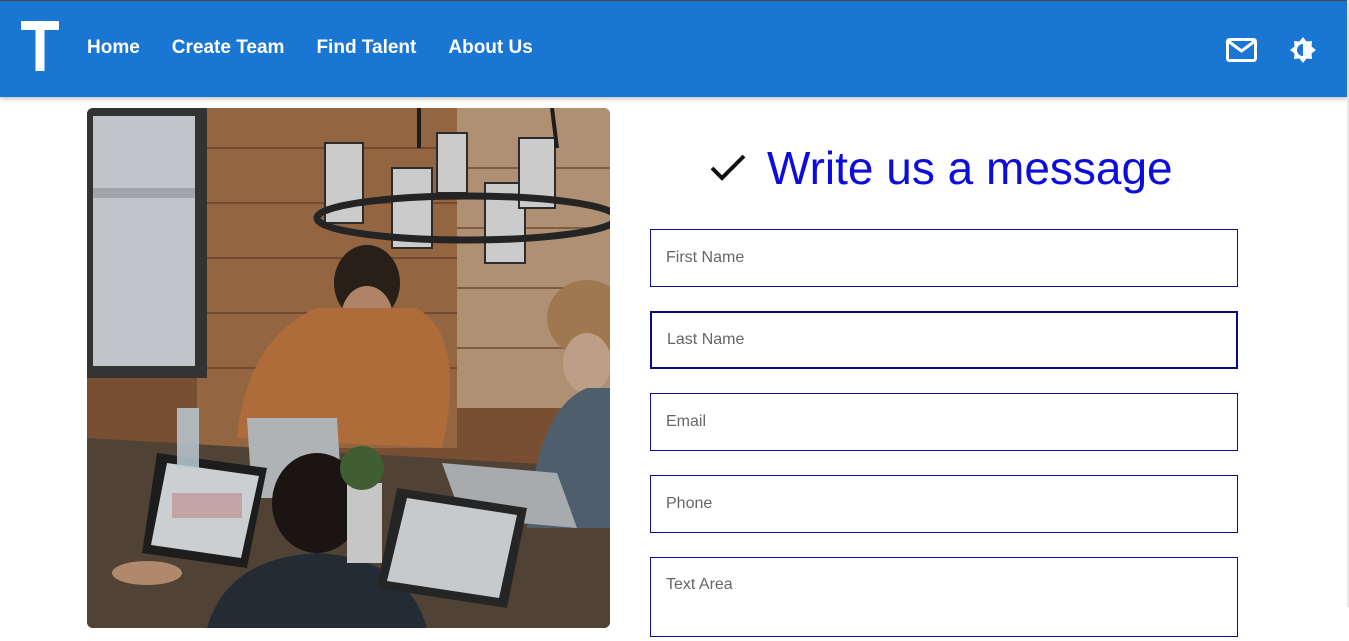  Describe the element at coordinates (40, 46) in the screenshot. I see `logo` at that location.